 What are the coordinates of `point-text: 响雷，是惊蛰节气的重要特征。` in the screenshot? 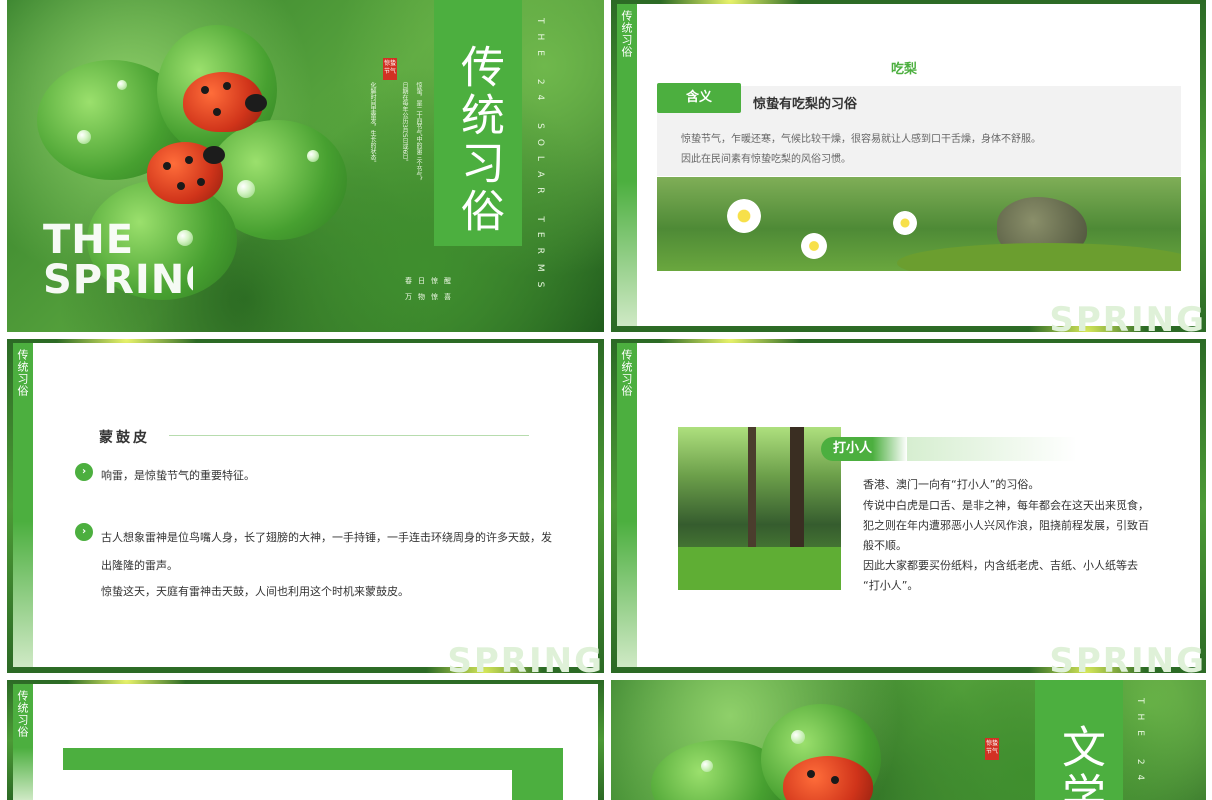 It's located at (178, 475).